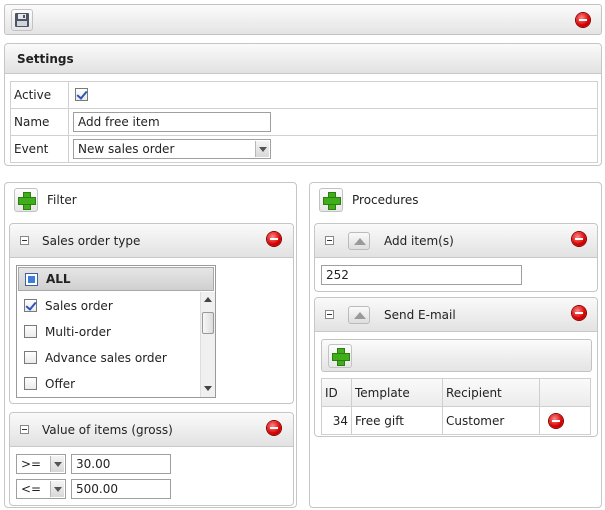  What do you see at coordinates (31, 489) in the screenshot?
I see `operator-value: <=` at bounding box center [31, 489].